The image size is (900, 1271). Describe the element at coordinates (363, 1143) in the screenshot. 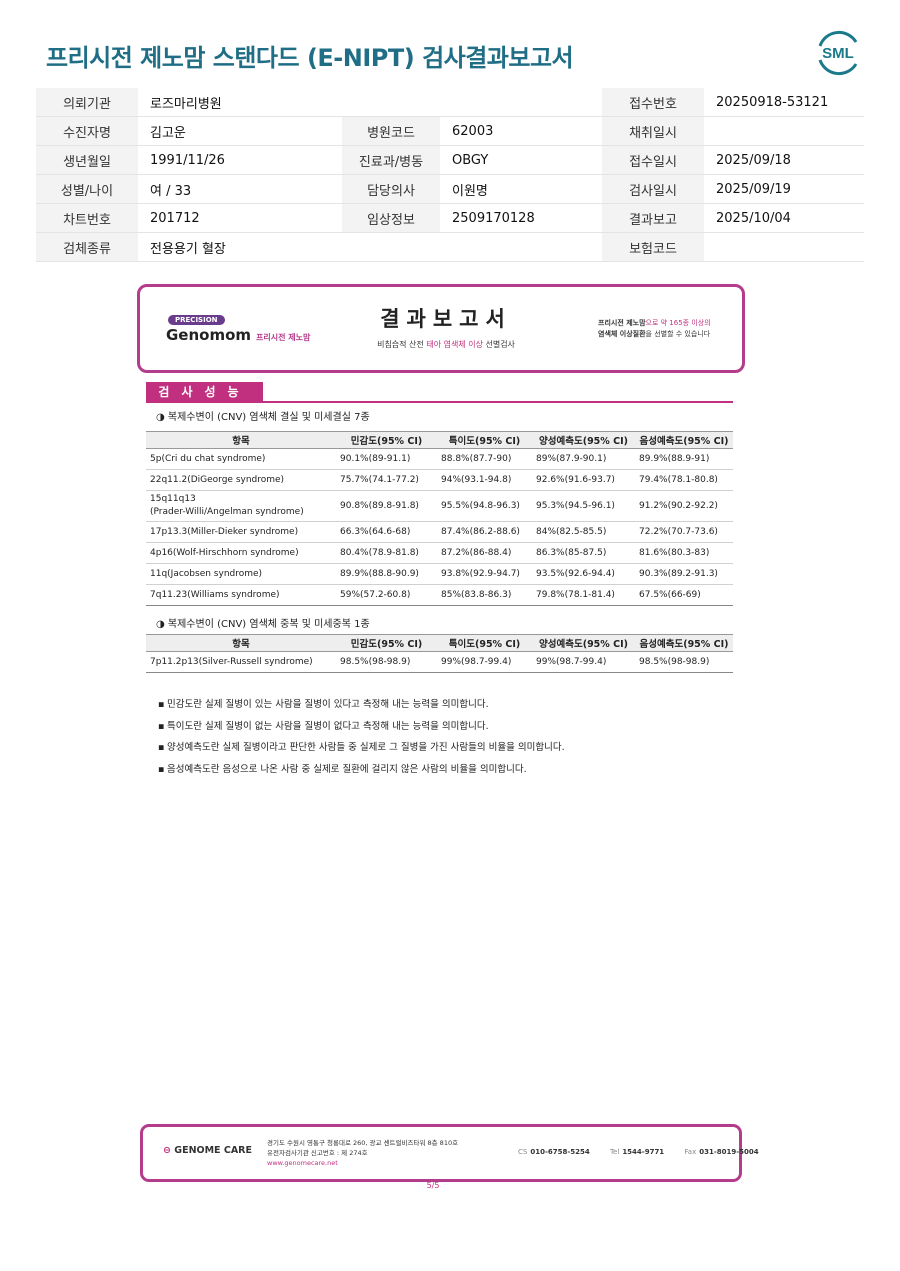

I see `address-line: 경기도 수원시 영통구 청룡대로 260, 광교 센트럴비즈타워 8층 810호` at that location.